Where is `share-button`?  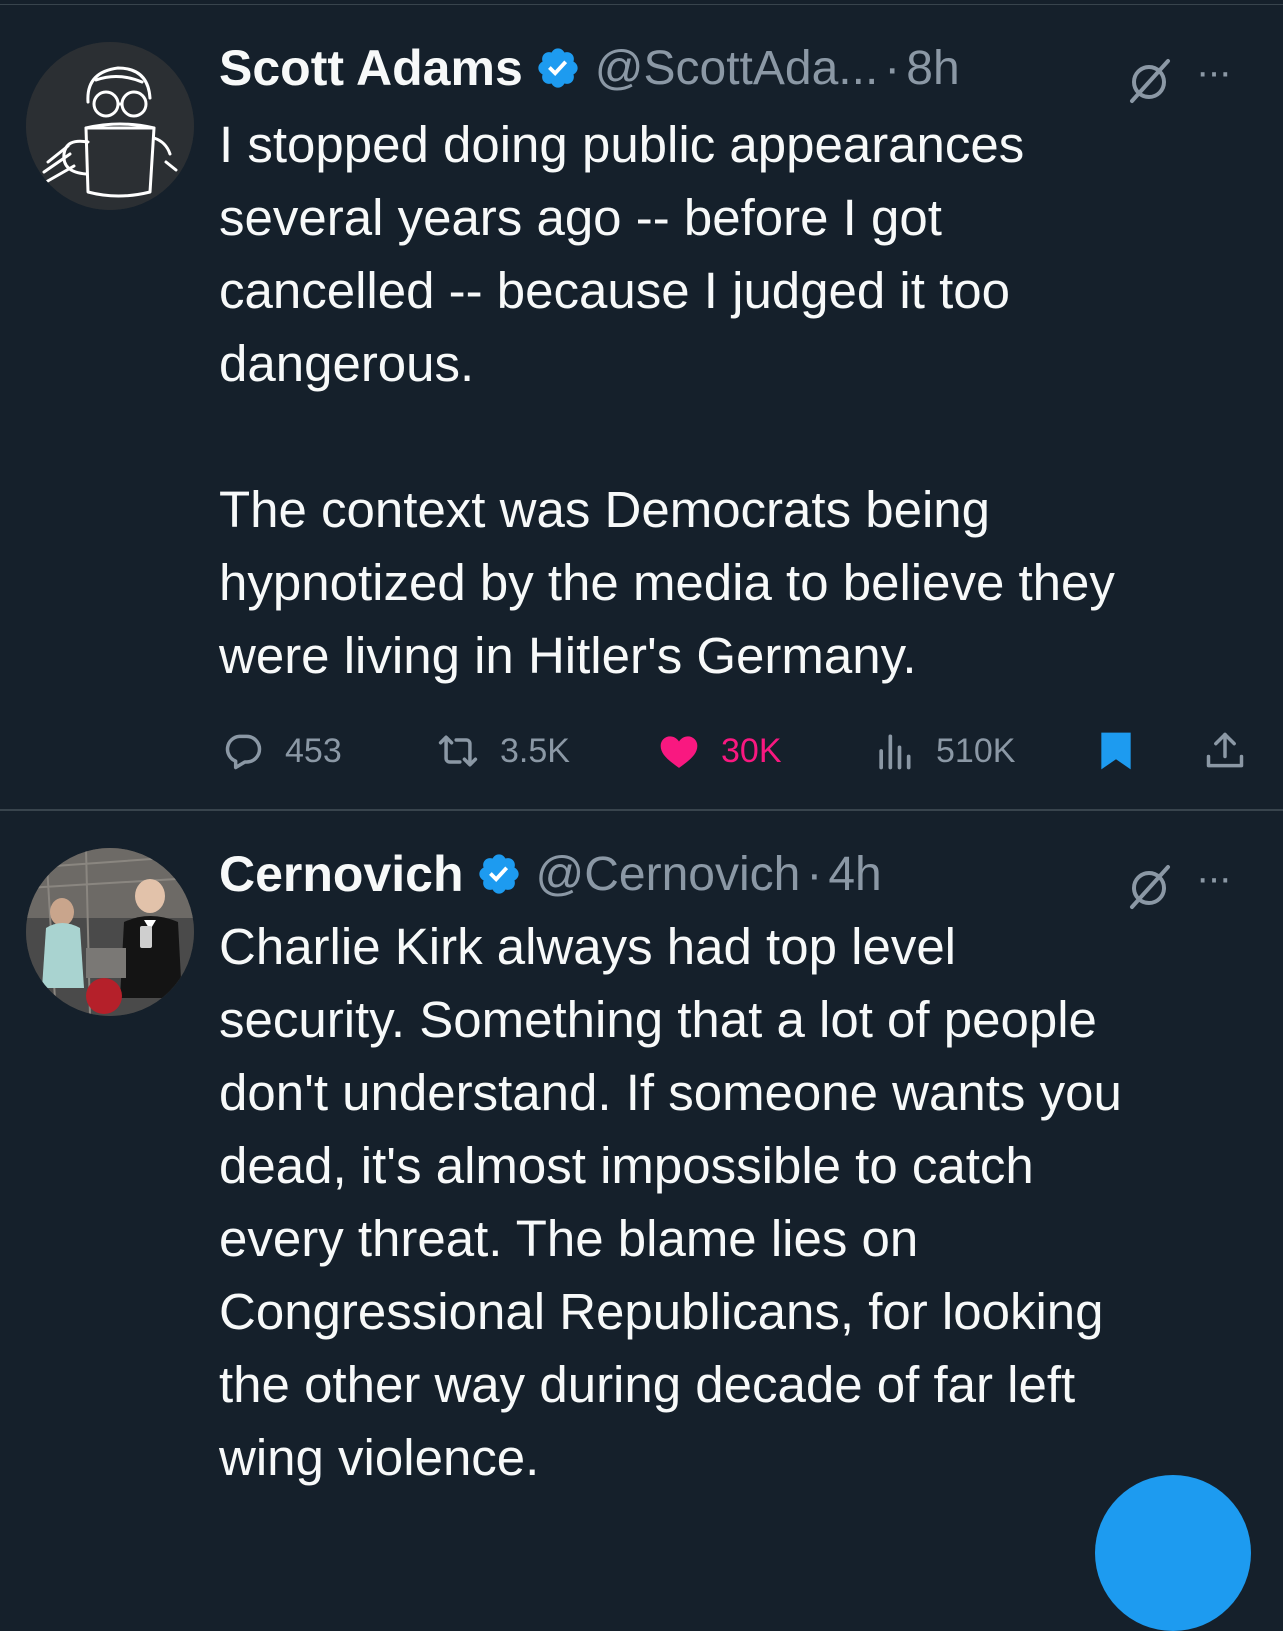
share-button is located at coordinates (1225, 751).